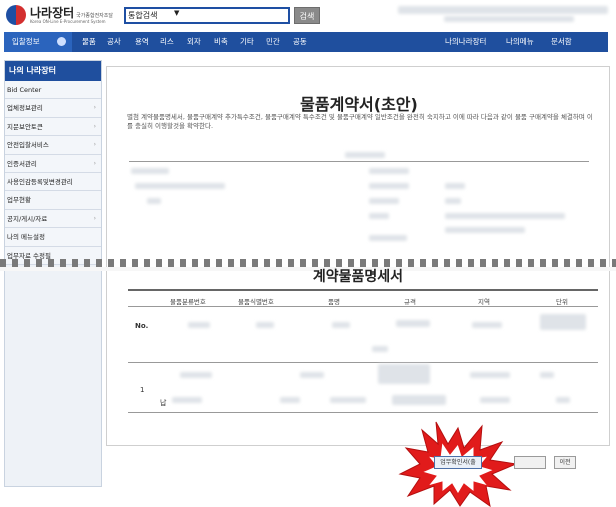 This screenshot has width=616, height=507. I want to click on toggle-icon, so click(61, 41).